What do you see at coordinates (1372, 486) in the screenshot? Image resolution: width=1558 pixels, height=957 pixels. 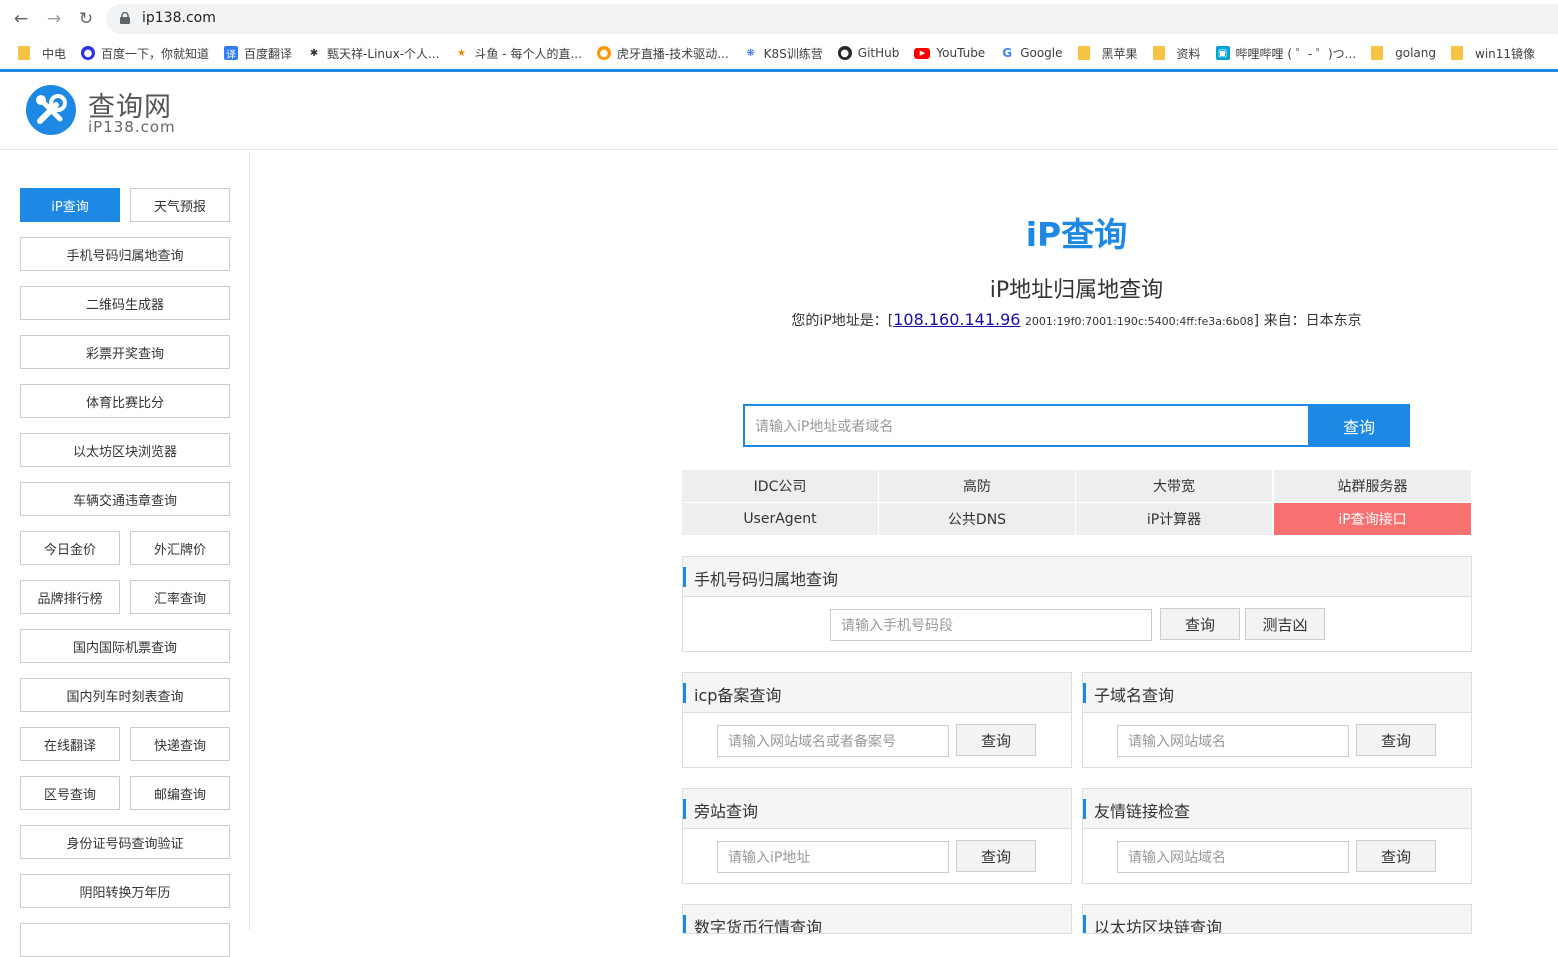 I see `quick-link-site-group: 站群服务器` at bounding box center [1372, 486].